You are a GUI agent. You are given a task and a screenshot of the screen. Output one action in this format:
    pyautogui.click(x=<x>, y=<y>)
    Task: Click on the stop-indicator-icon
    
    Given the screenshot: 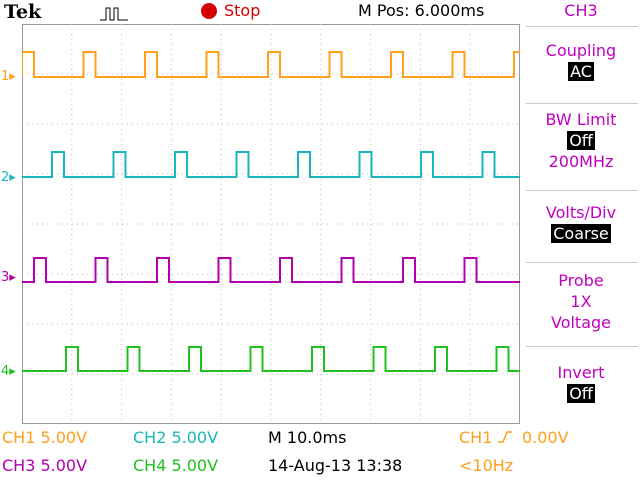 What is the action you would take?
    pyautogui.click(x=209, y=11)
    